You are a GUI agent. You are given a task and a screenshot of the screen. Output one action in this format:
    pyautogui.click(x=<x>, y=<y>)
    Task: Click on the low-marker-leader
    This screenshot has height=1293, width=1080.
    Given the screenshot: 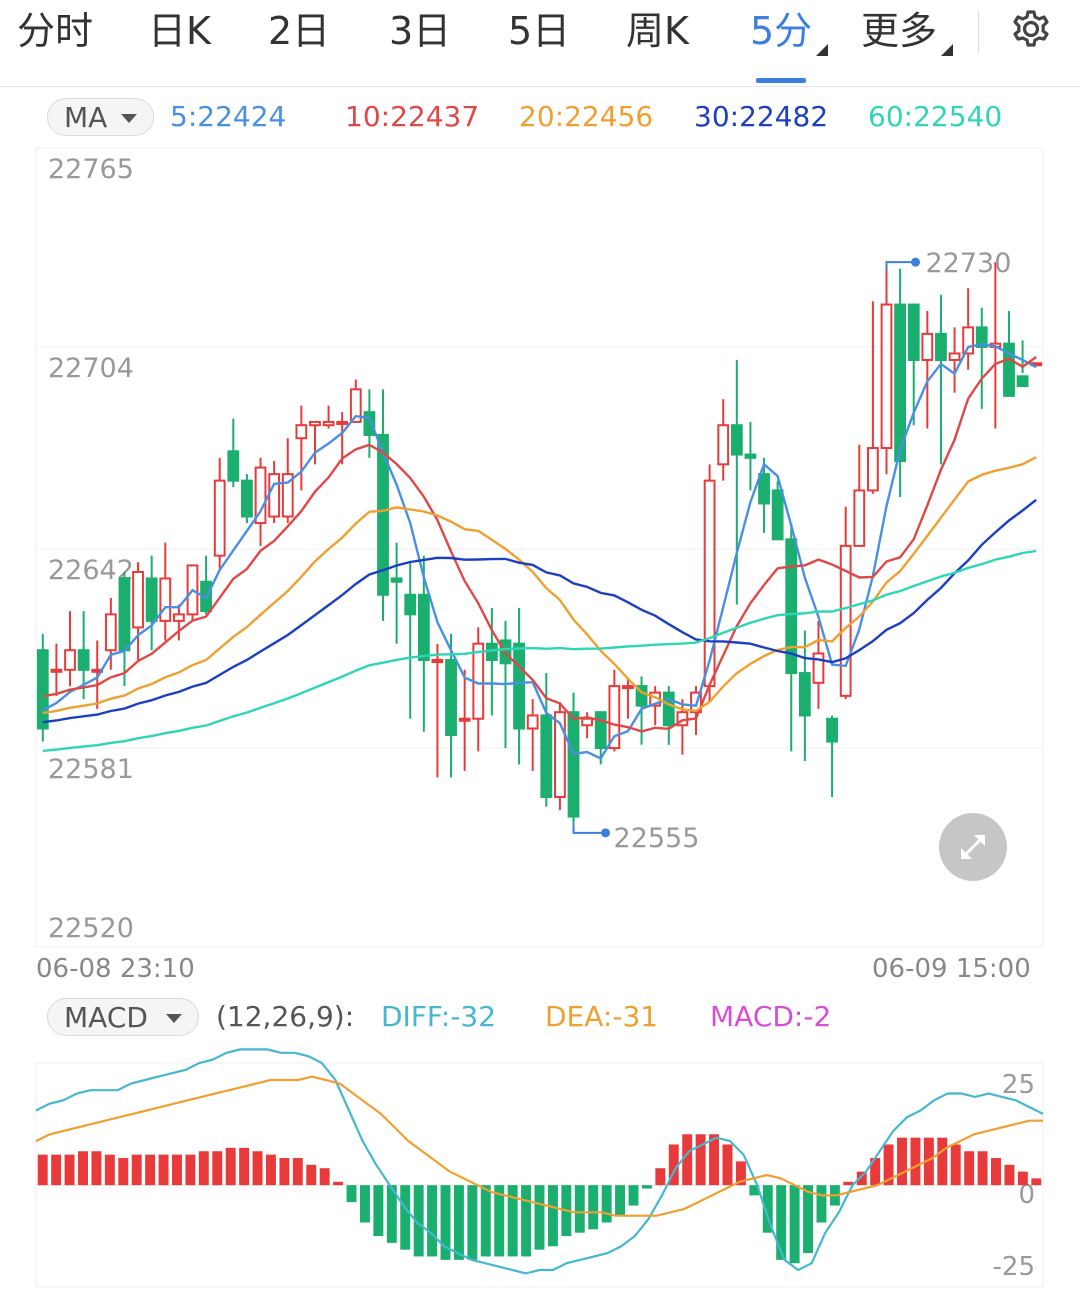 What is the action you would take?
    pyautogui.click(x=588, y=829)
    